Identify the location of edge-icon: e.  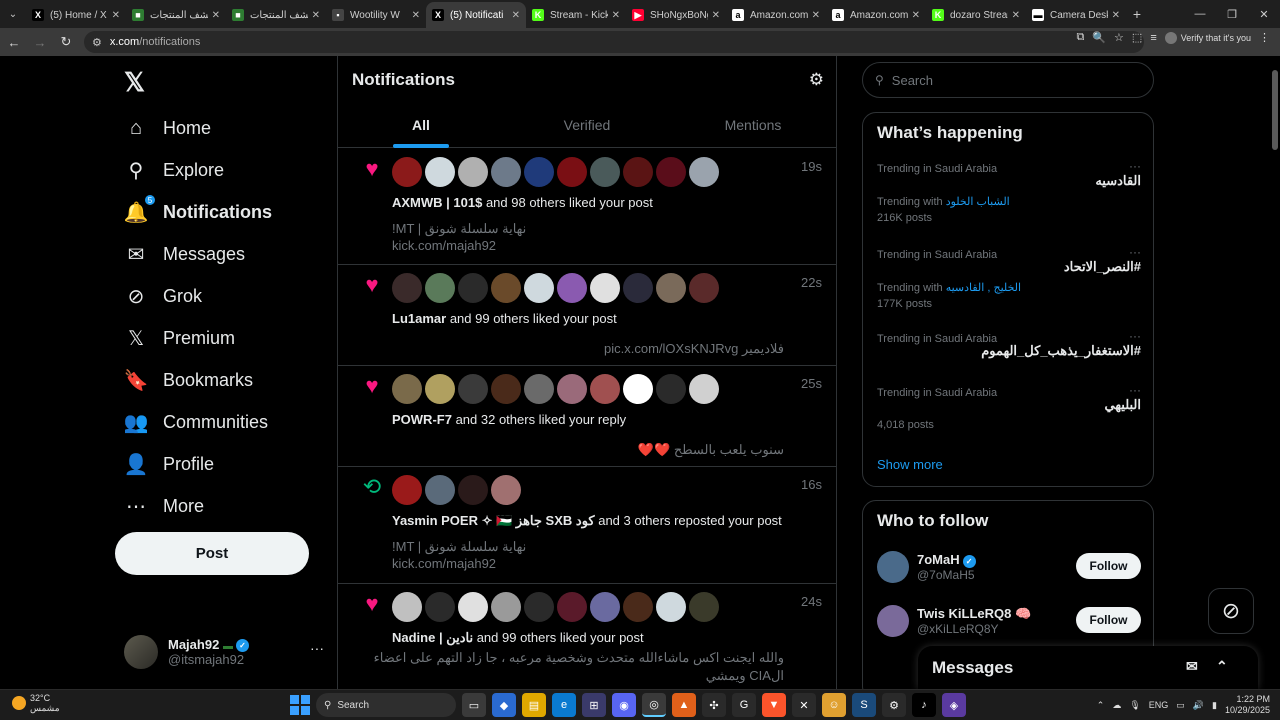
(564, 705).